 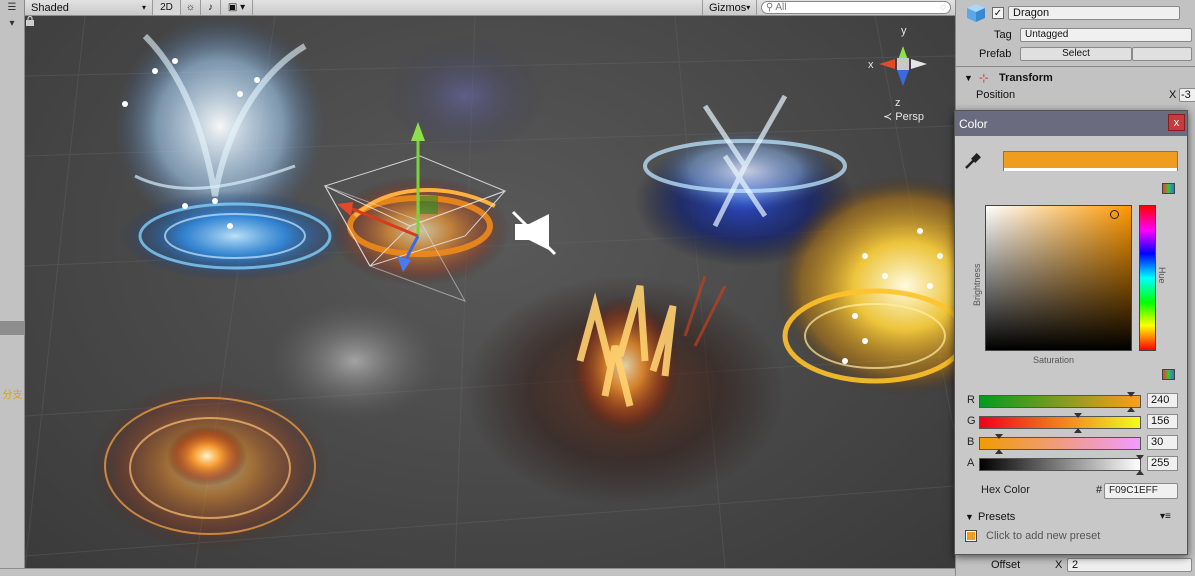 I want to click on hex-hash: #, so click(x=1099, y=490).